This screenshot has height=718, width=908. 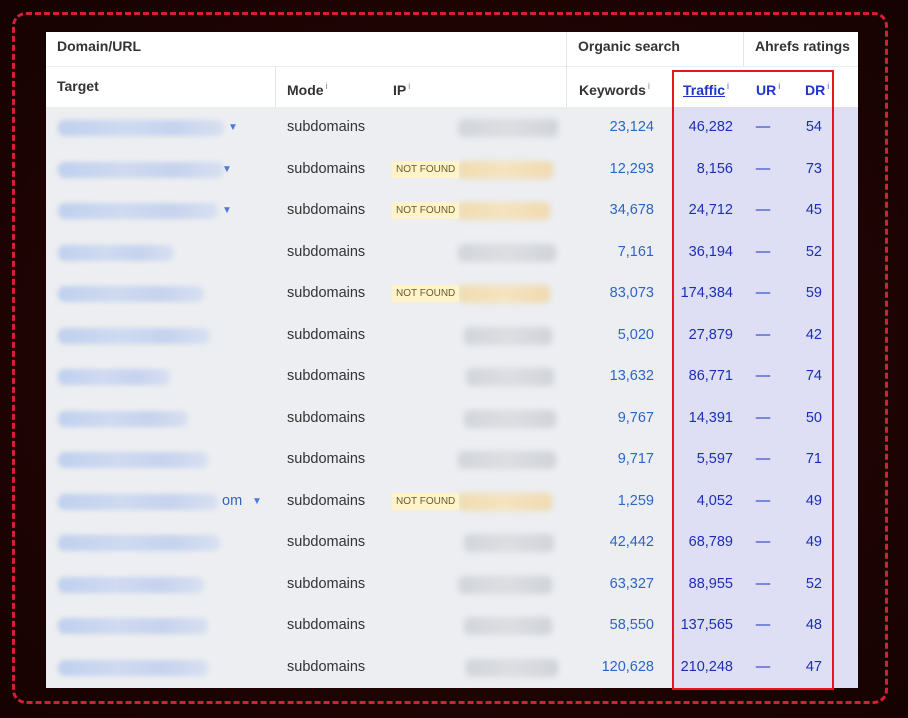 I want to click on group-header-domain: Domain/URL, so click(x=99, y=46).